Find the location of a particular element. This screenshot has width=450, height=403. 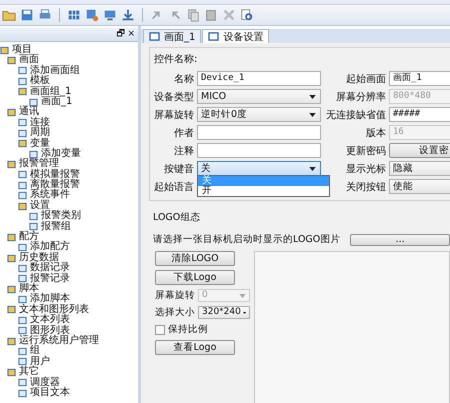

tree-item: 历史数据 is located at coordinates (39, 258).